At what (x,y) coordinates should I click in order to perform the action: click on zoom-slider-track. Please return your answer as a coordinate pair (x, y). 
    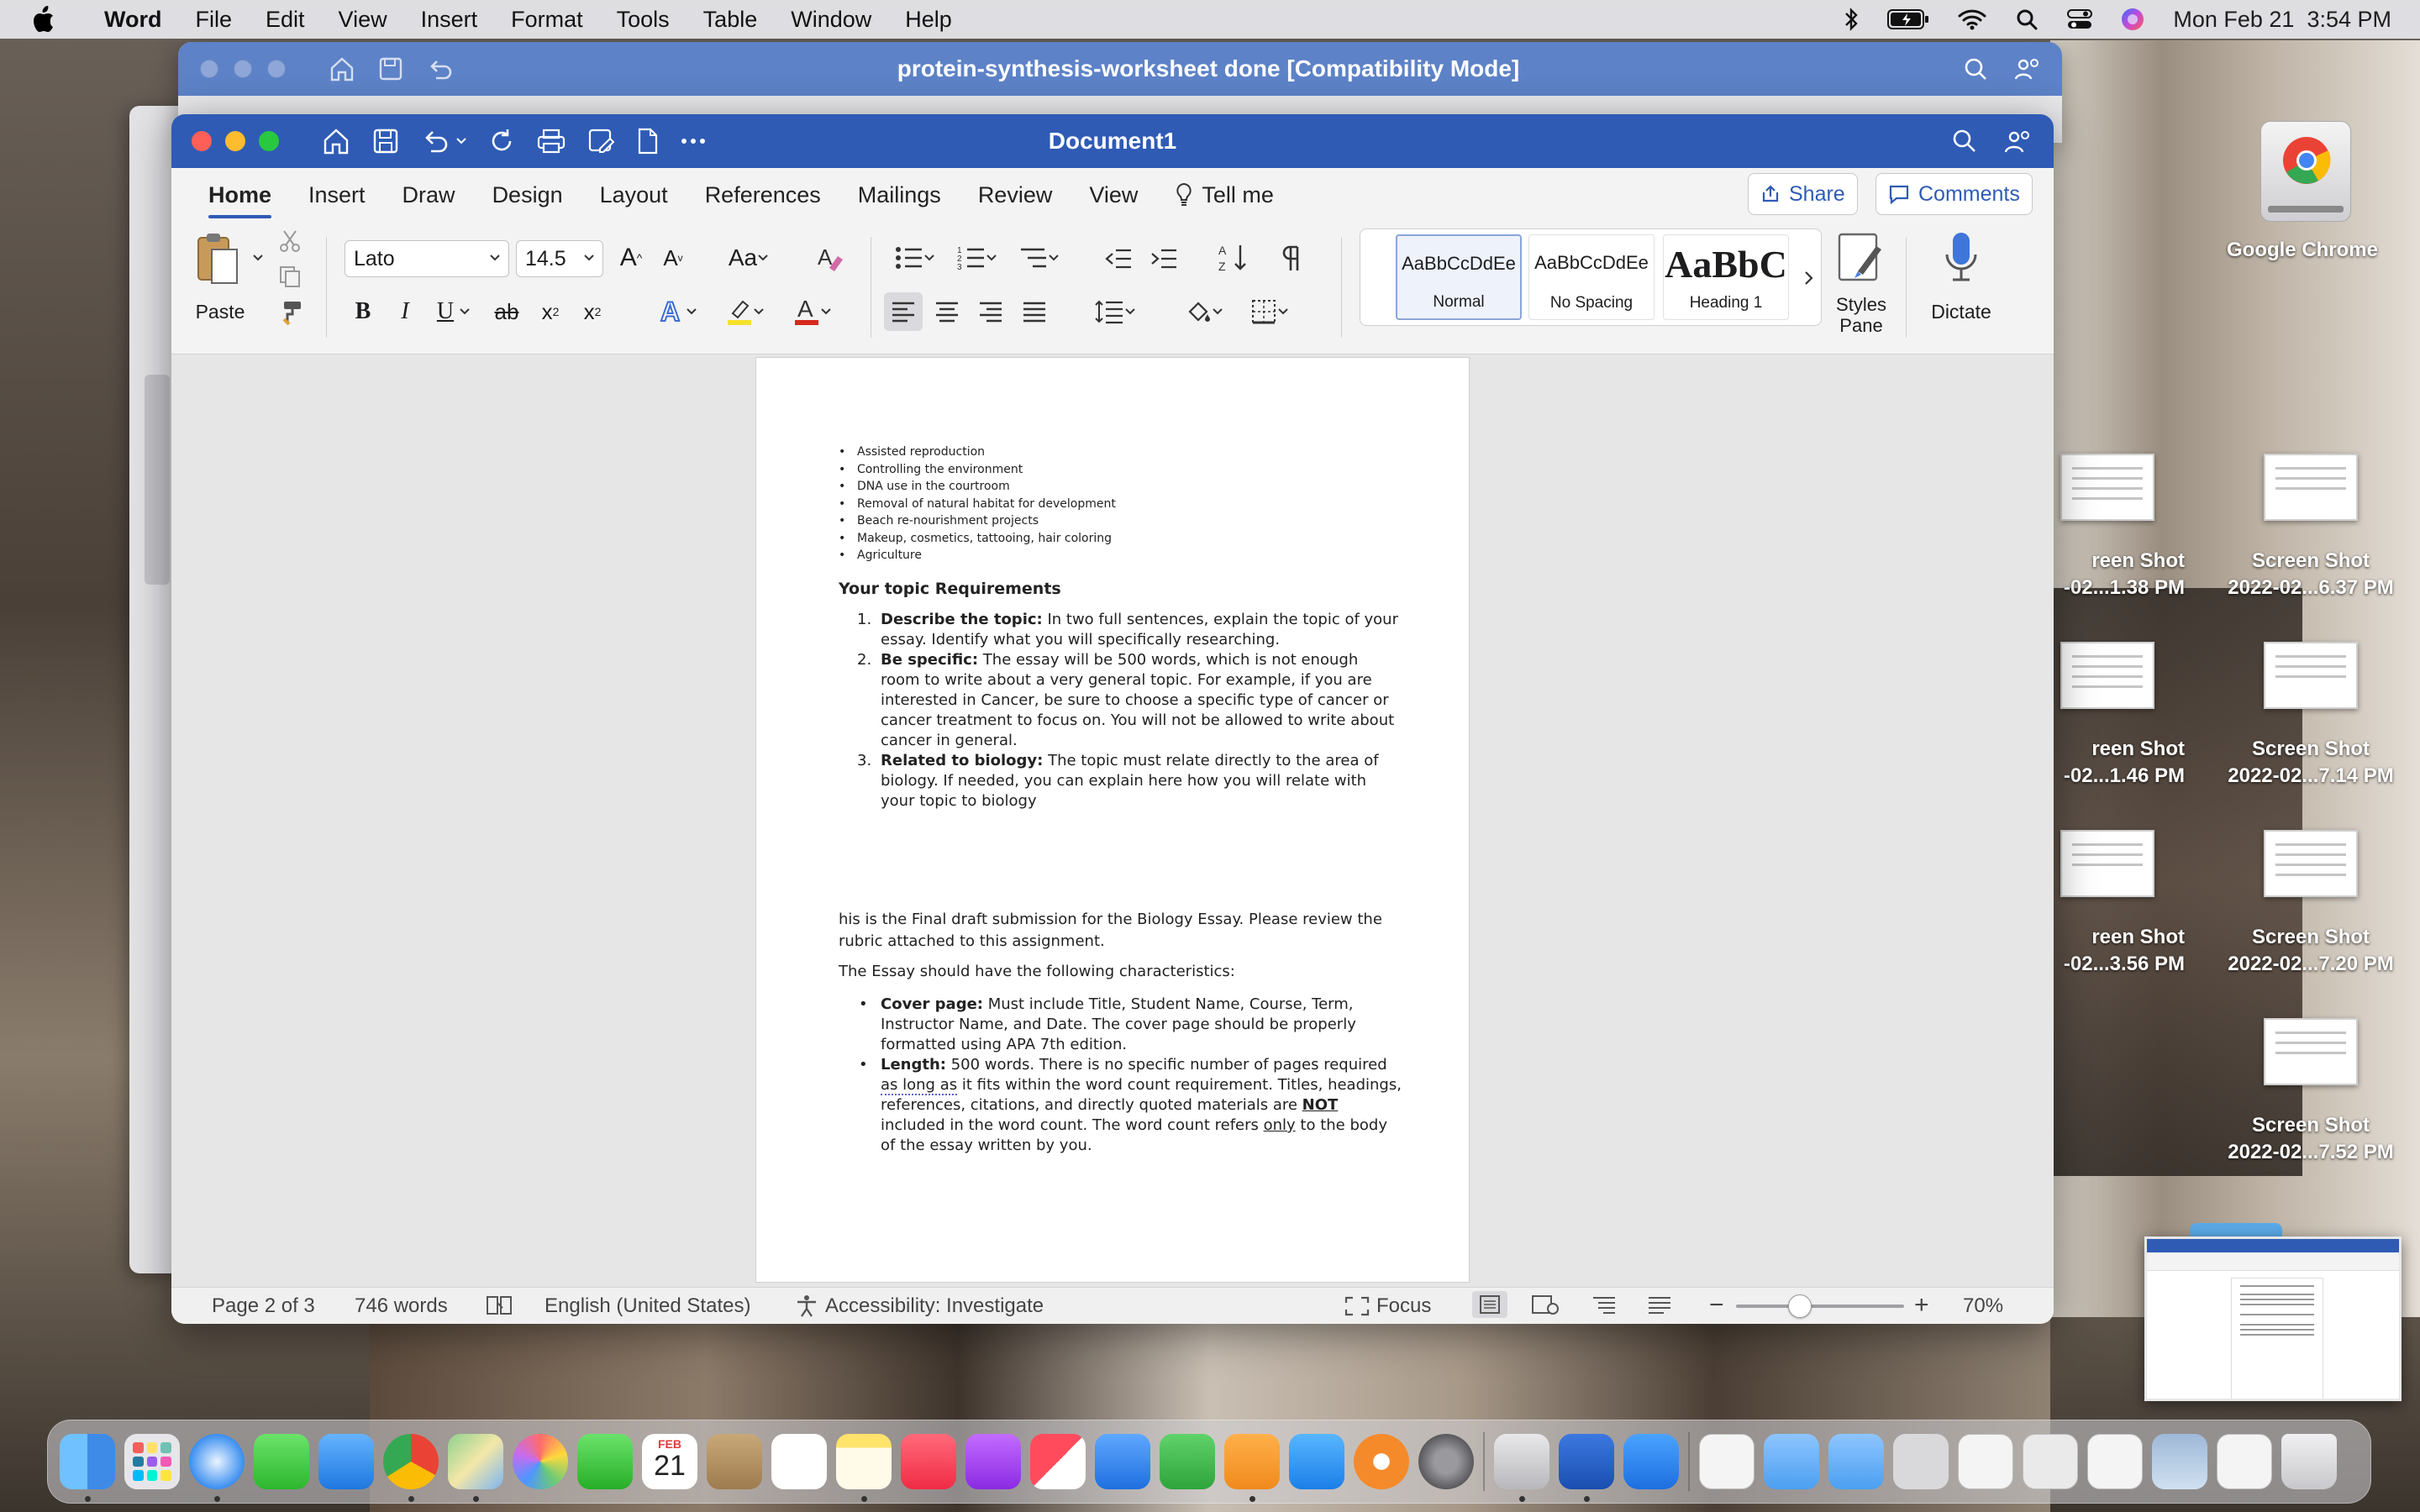
    Looking at the image, I should click on (1820, 1306).